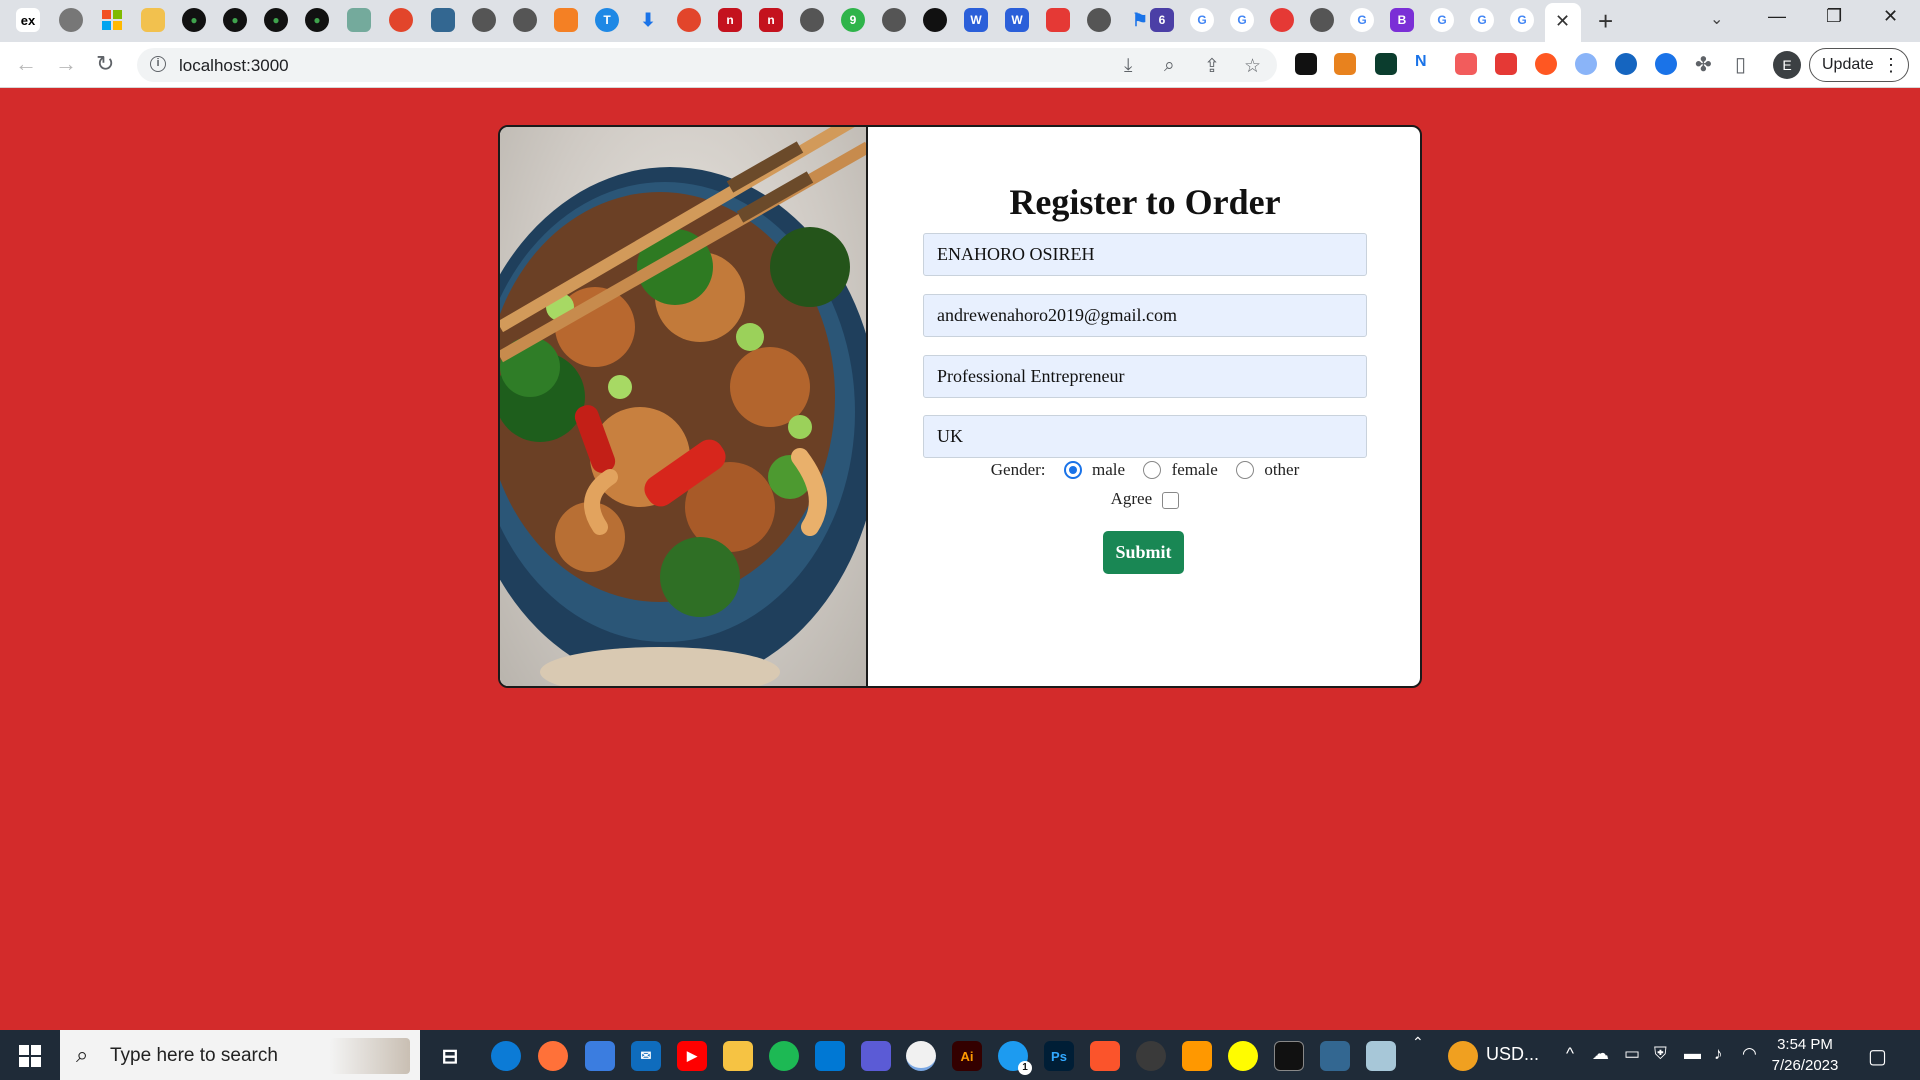  I want to click on tab-favicon-w: W, so click(976, 20).